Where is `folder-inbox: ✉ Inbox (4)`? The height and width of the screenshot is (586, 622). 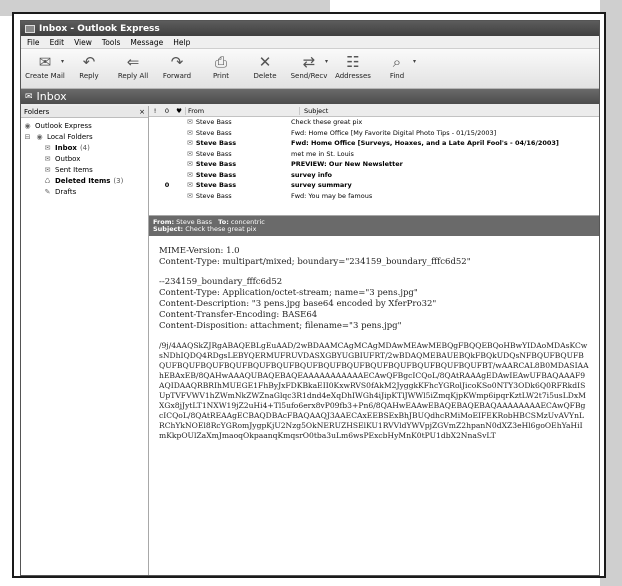
folder-inbox: ✉ Inbox (4) is located at coordinates (84, 147).